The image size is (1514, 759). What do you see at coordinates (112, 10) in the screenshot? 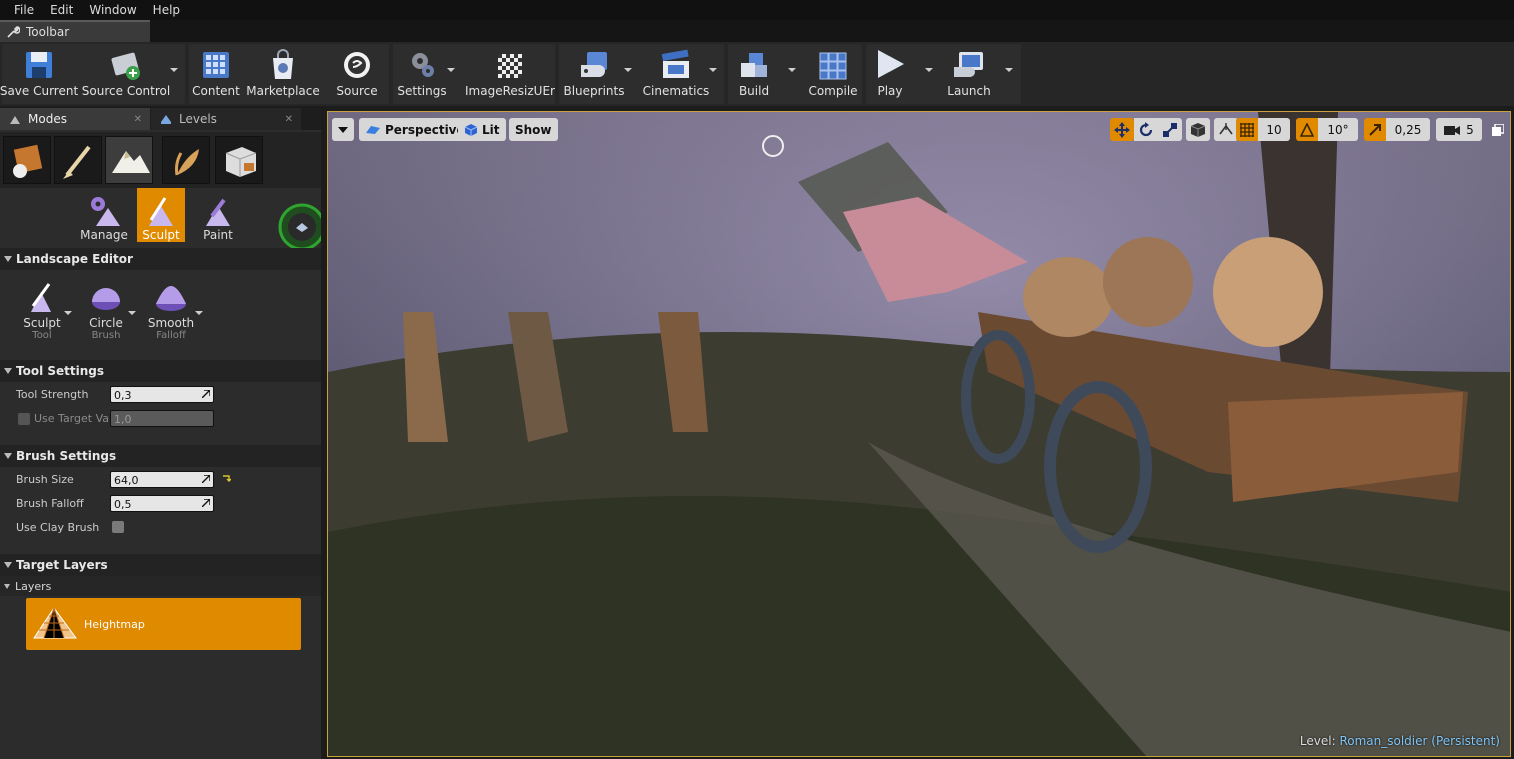
I see `menu-window: Window` at bounding box center [112, 10].